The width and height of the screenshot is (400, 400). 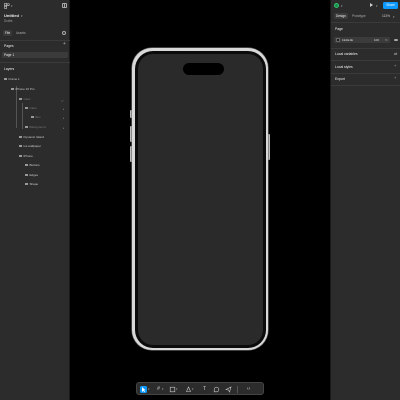 I want to click on pen-tool-chevron-icon: ▾, so click(x=193, y=389).